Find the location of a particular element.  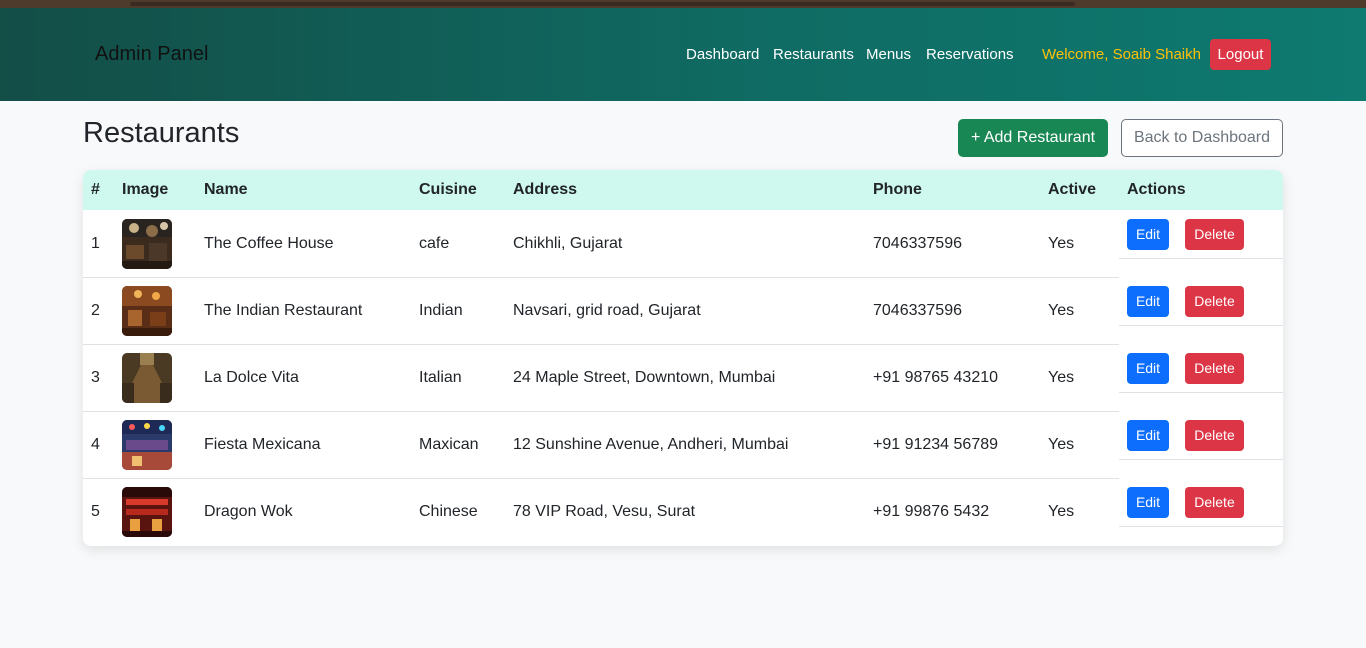

restaurant-name: Fiesta Mexicana is located at coordinates (262, 444).